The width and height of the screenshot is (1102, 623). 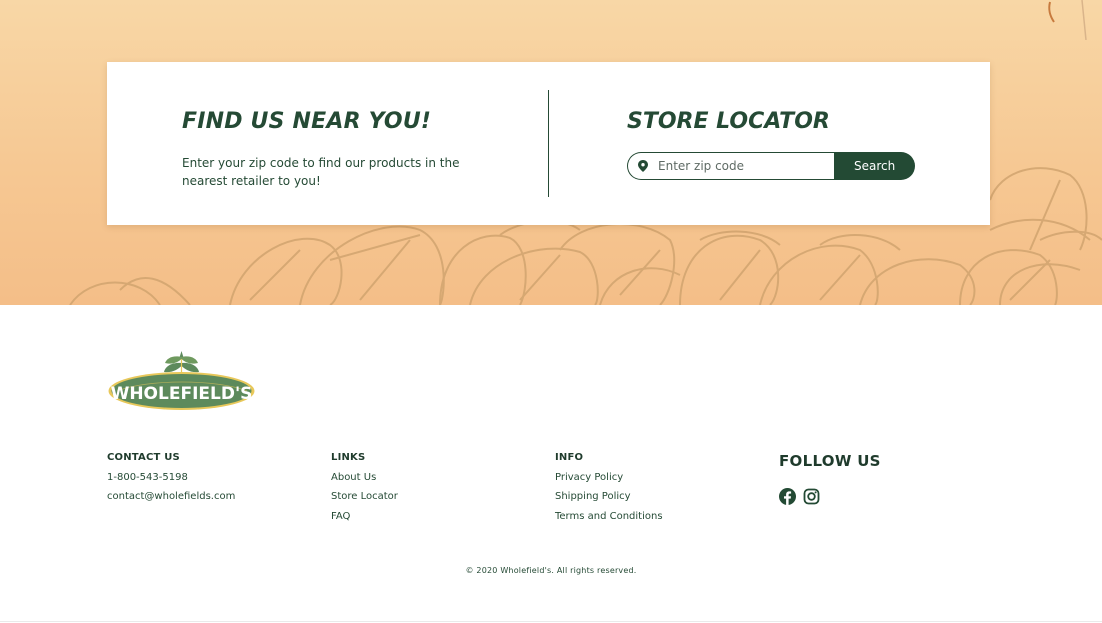 I want to click on footer-link-about-us: About Us, so click(x=364, y=478).